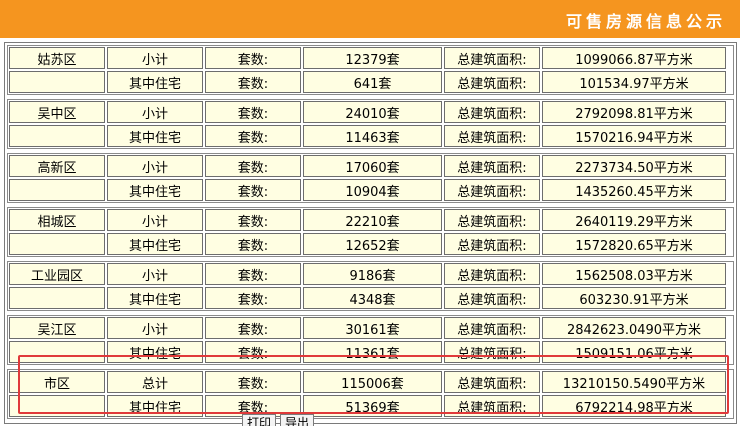 The width and height of the screenshot is (740, 426). Describe the element at coordinates (155, 382) in the screenshot. I see `row-type: 总计` at that location.